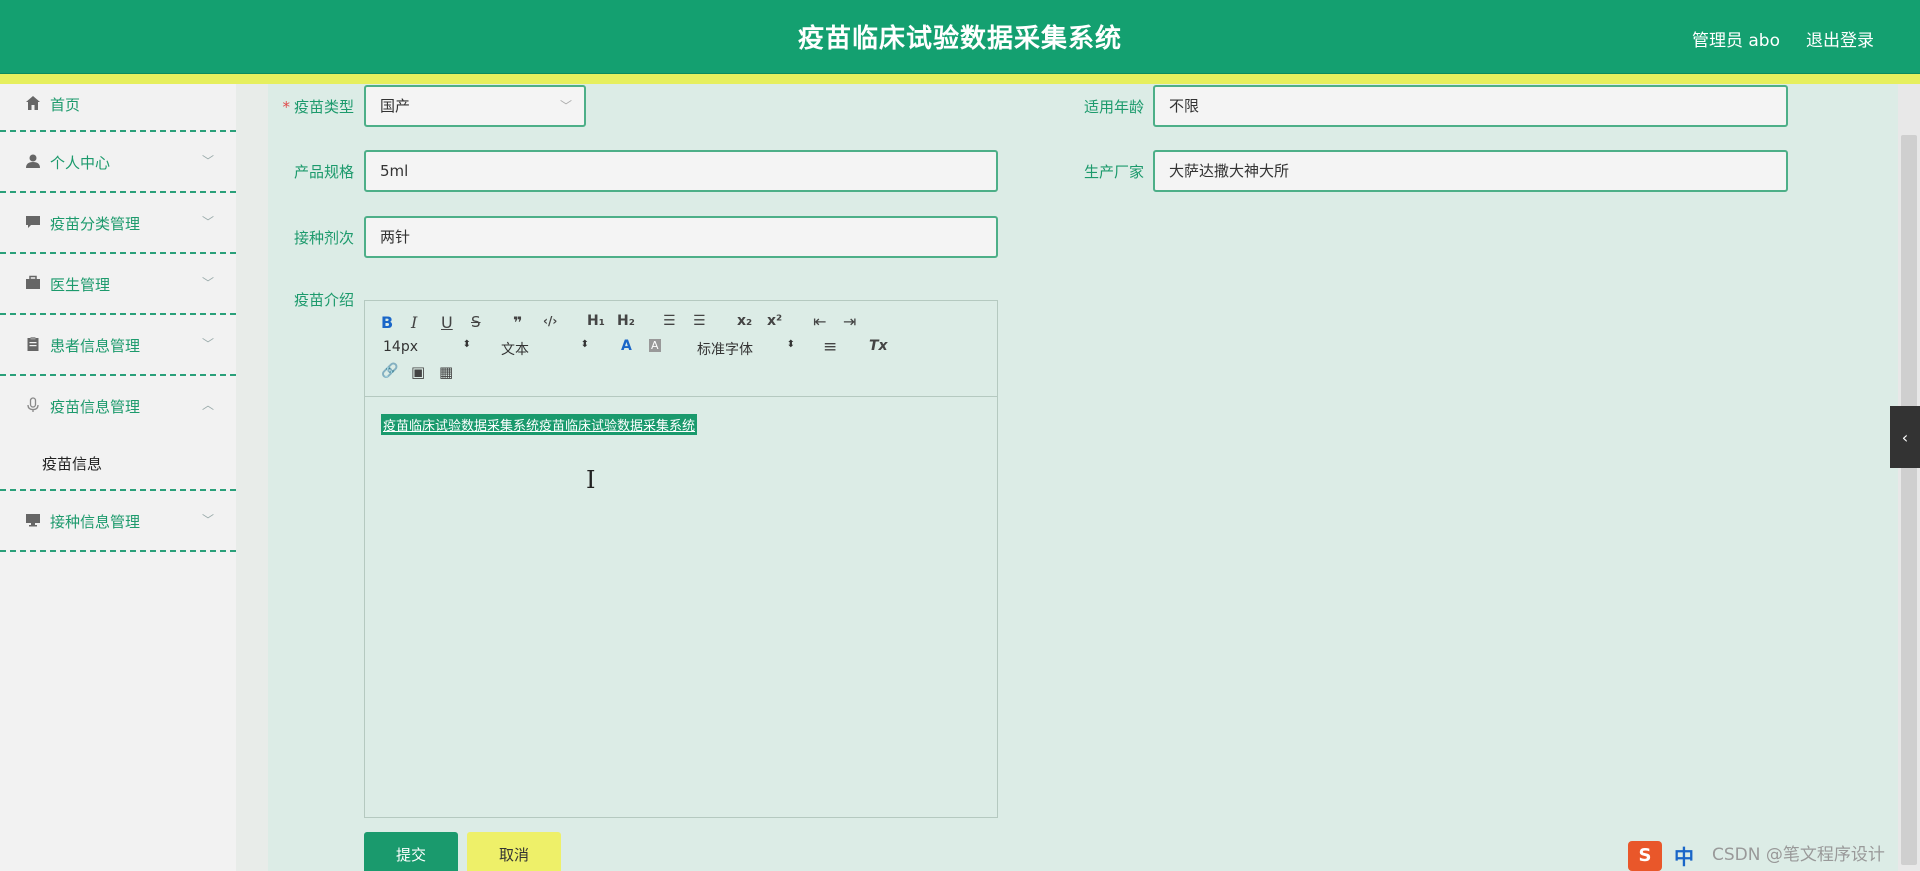 This screenshot has height=871, width=1920. I want to click on submit-button: 提交, so click(411, 851).